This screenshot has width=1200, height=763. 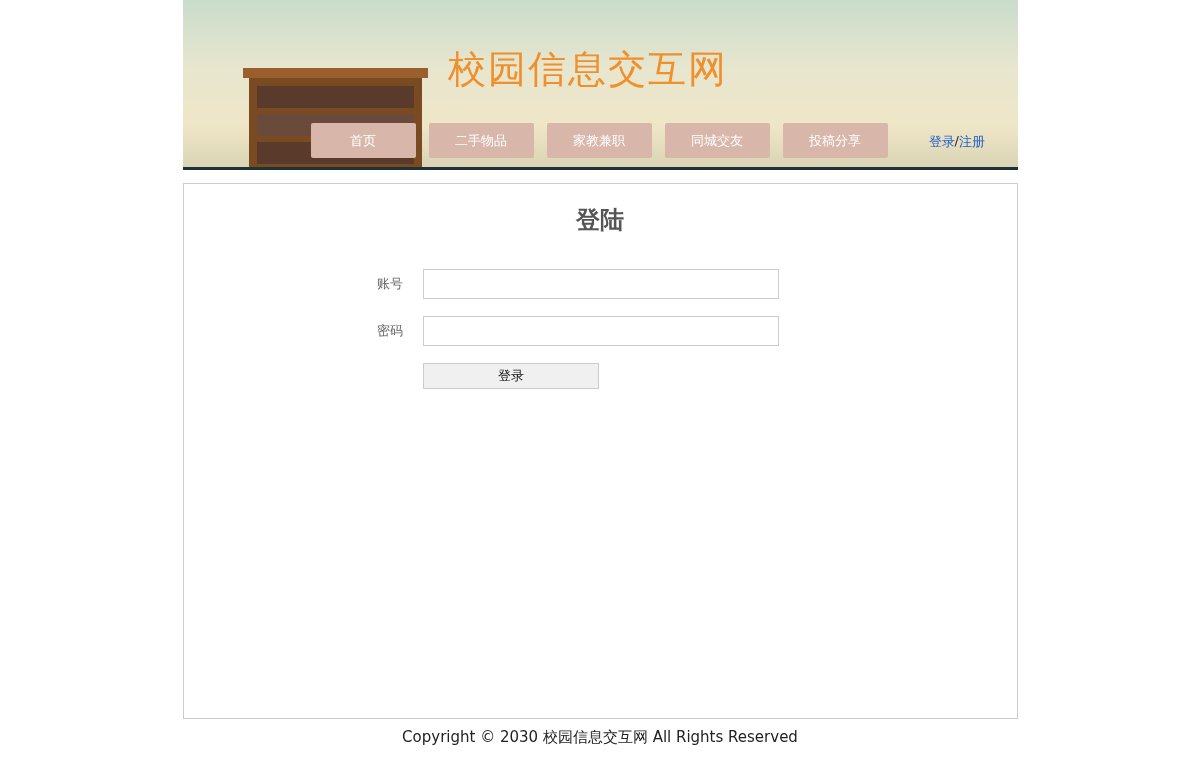 I want to click on form-title: 登陆, so click(x=600, y=220).